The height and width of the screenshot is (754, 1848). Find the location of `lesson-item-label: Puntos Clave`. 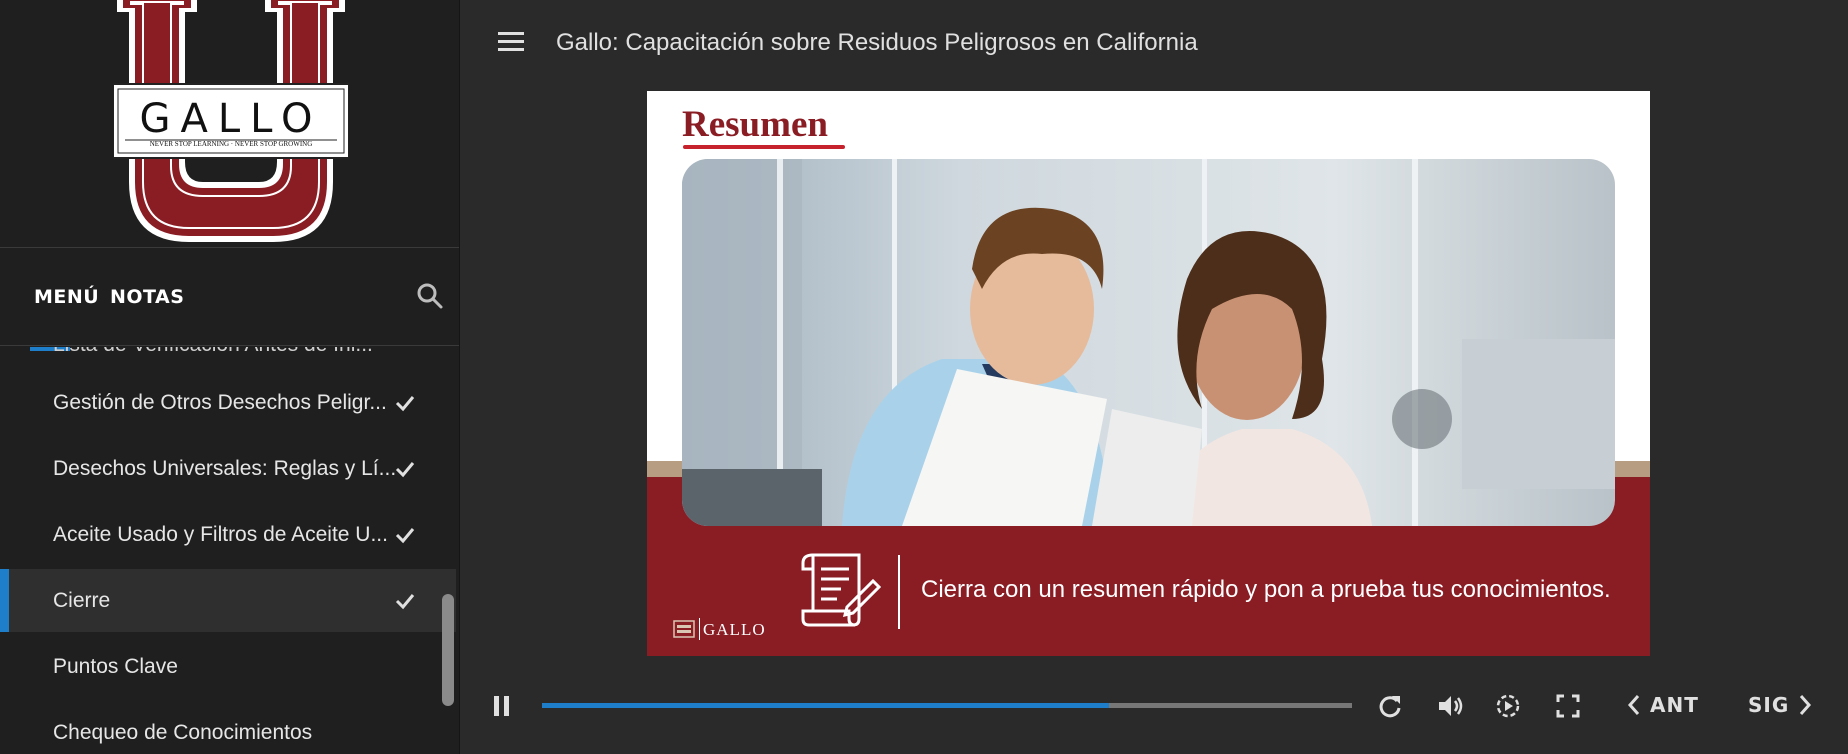

lesson-item-label: Puntos Clave is located at coordinates (115, 666).